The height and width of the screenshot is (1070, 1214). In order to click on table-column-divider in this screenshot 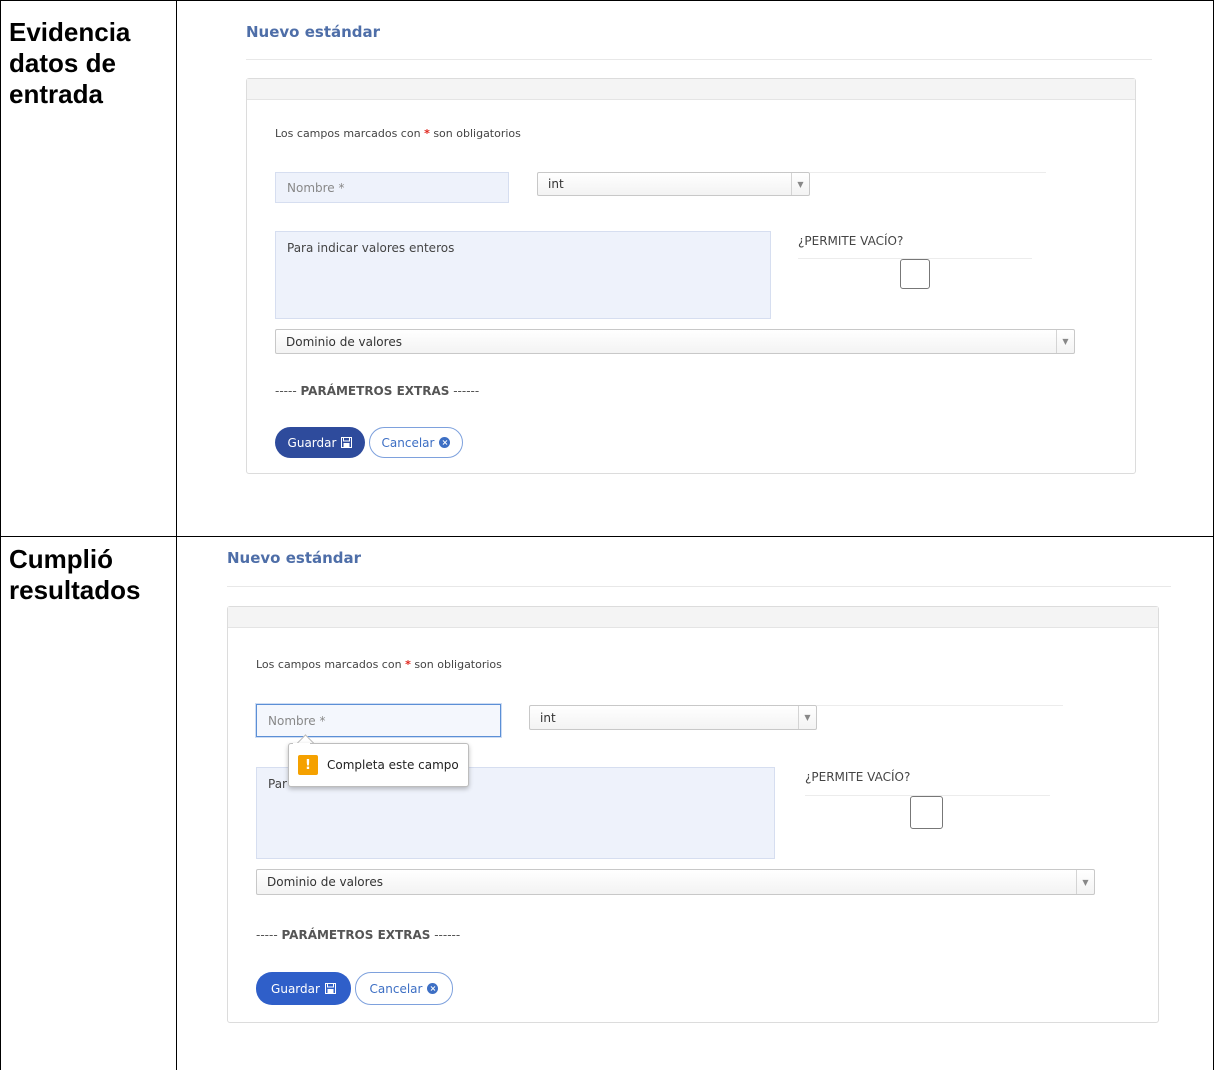, I will do `click(176, 535)`.